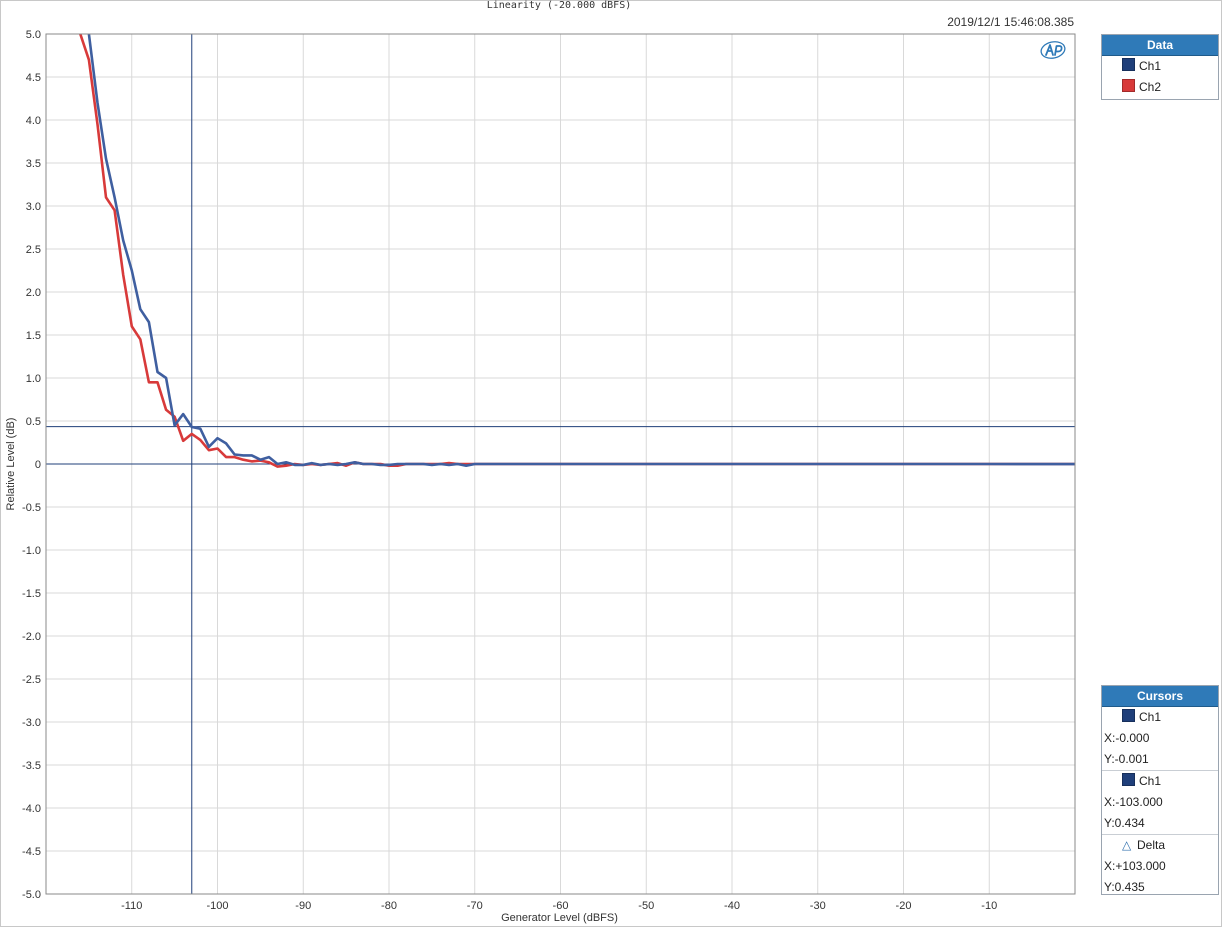  Describe the element at coordinates (1124, 823) in the screenshot. I see `cursor-y-readout: Y:0.434` at that location.